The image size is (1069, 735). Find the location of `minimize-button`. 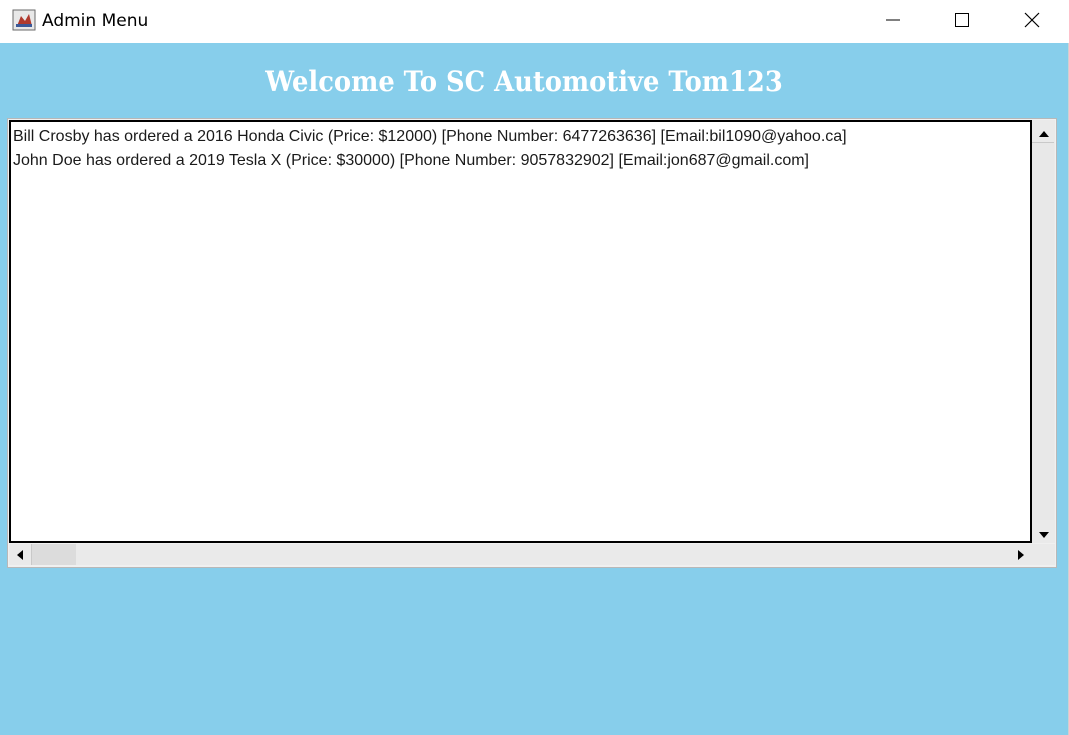

minimize-button is located at coordinates (893, 21).